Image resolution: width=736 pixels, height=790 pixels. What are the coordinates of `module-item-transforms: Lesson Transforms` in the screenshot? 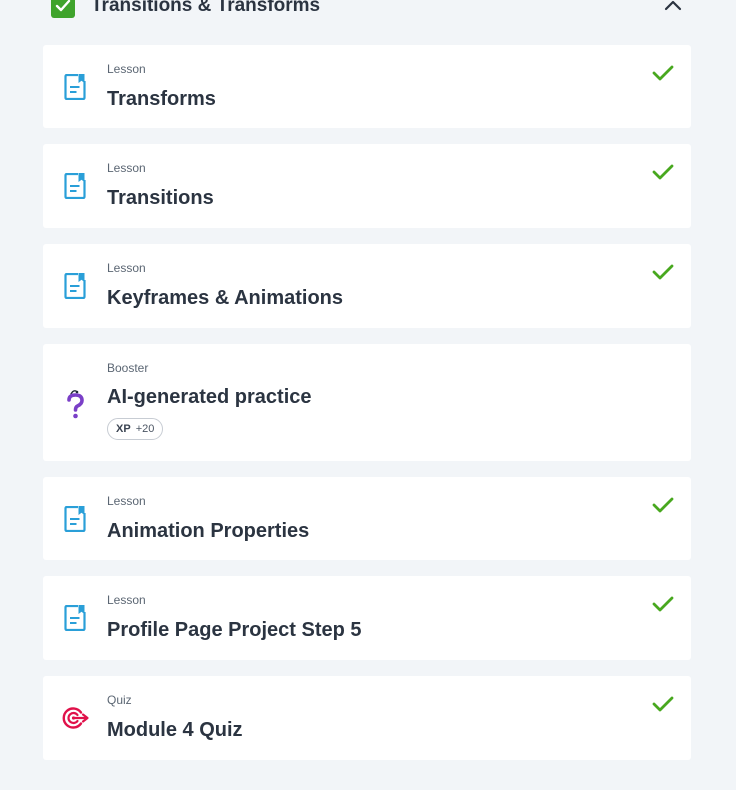 It's located at (367, 86).